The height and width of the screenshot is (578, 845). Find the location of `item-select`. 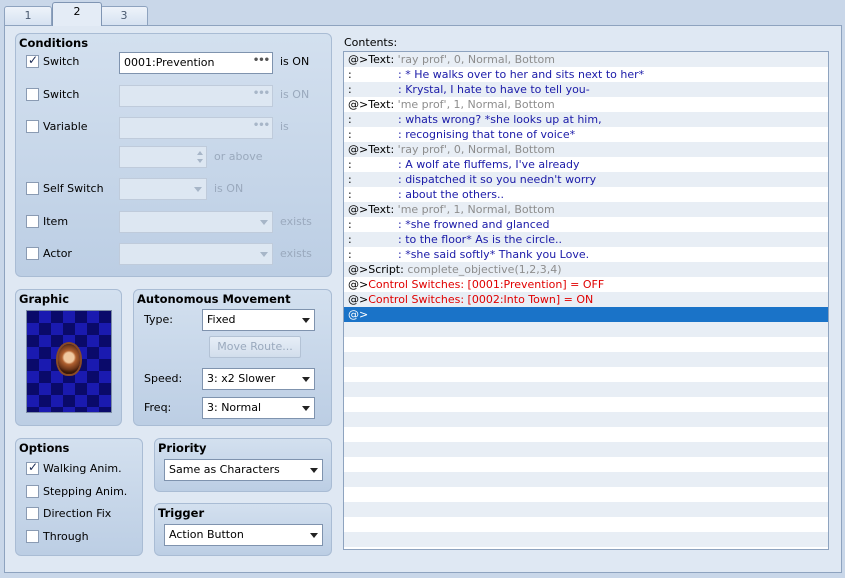

item-select is located at coordinates (196, 222).